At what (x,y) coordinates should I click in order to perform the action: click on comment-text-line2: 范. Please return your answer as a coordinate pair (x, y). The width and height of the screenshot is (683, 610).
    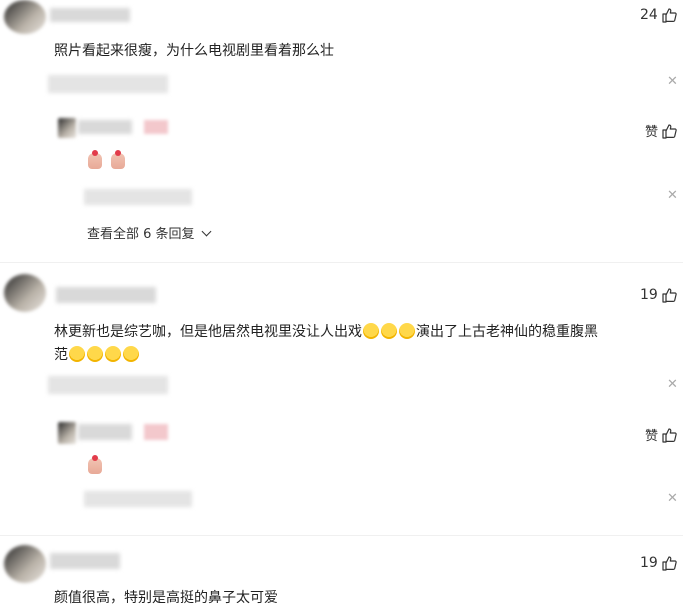
    Looking at the image, I should click on (97, 354).